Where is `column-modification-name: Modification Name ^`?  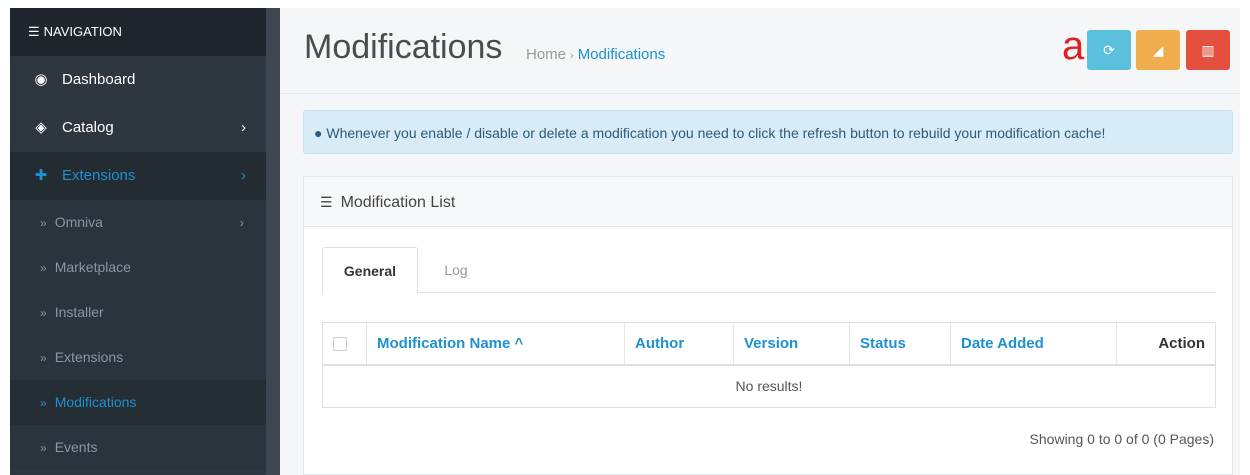
column-modification-name: Modification Name ^ is located at coordinates (496, 343).